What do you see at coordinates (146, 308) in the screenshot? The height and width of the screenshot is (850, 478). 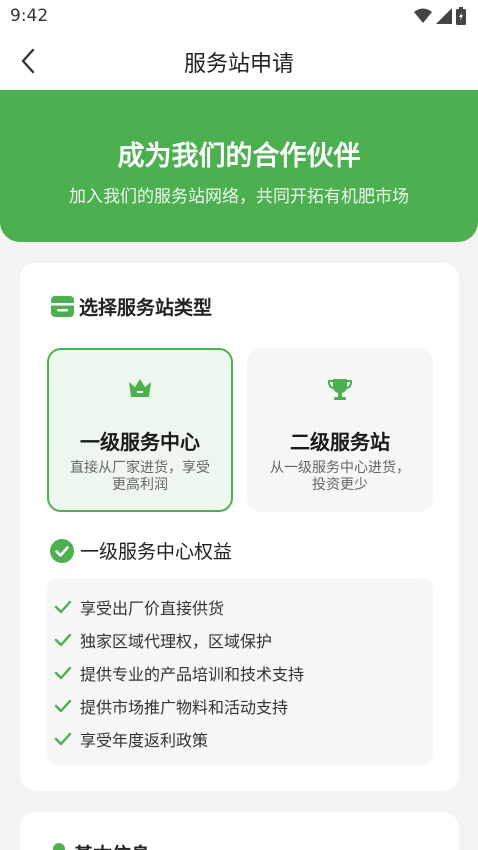 I see `section-title-station-type: 选择服务站类型` at bounding box center [146, 308].